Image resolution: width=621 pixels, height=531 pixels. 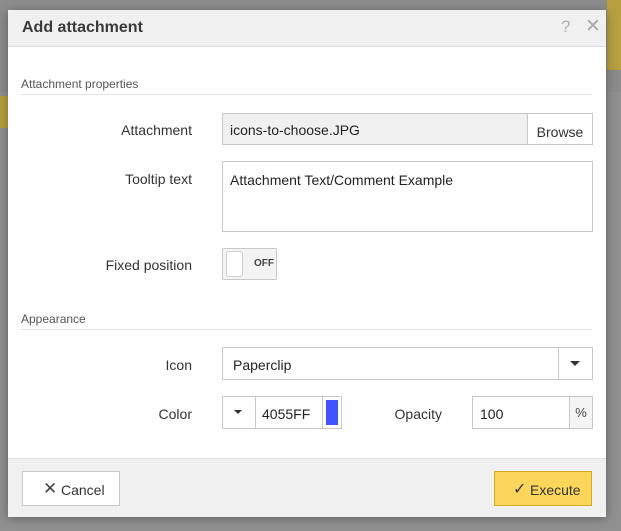 What do you see at coordinates (581, 412) in the screenshot?
I see `opacity-unit: %` at bounding box center [581, 412].